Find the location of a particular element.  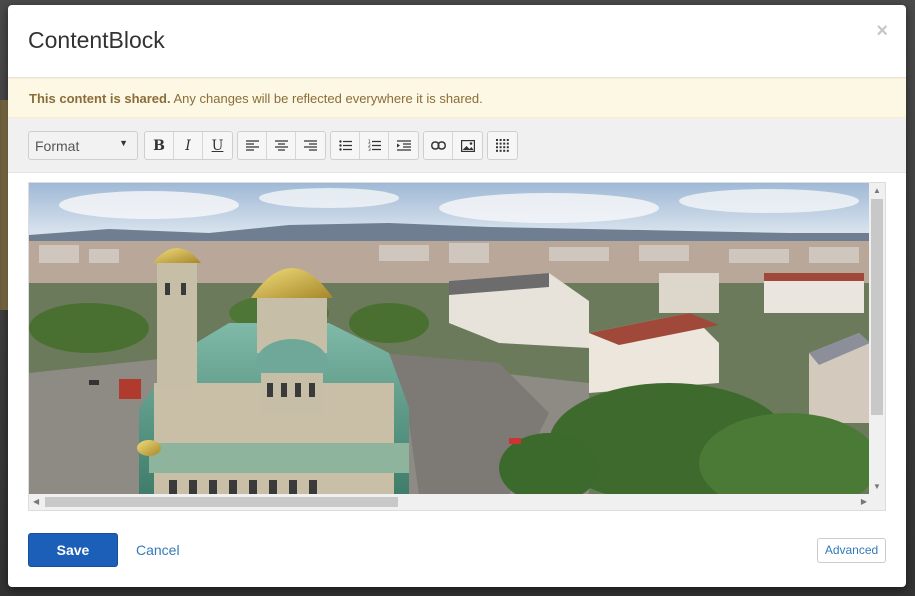

list-group: 123 is located at coordinates (374, 145).